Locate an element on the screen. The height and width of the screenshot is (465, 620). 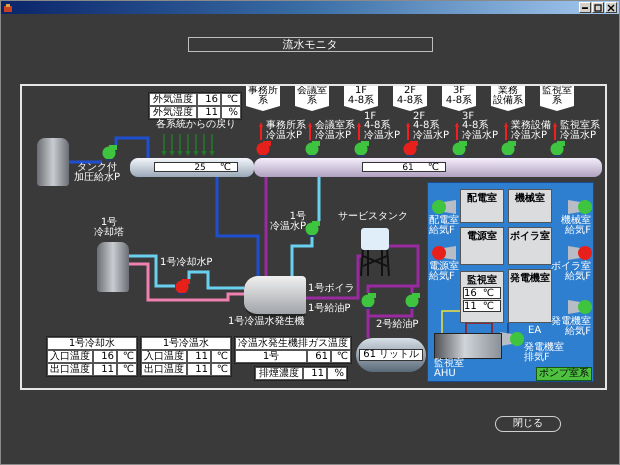
label: 1号冷却水P is located at coordinates (186, 263).